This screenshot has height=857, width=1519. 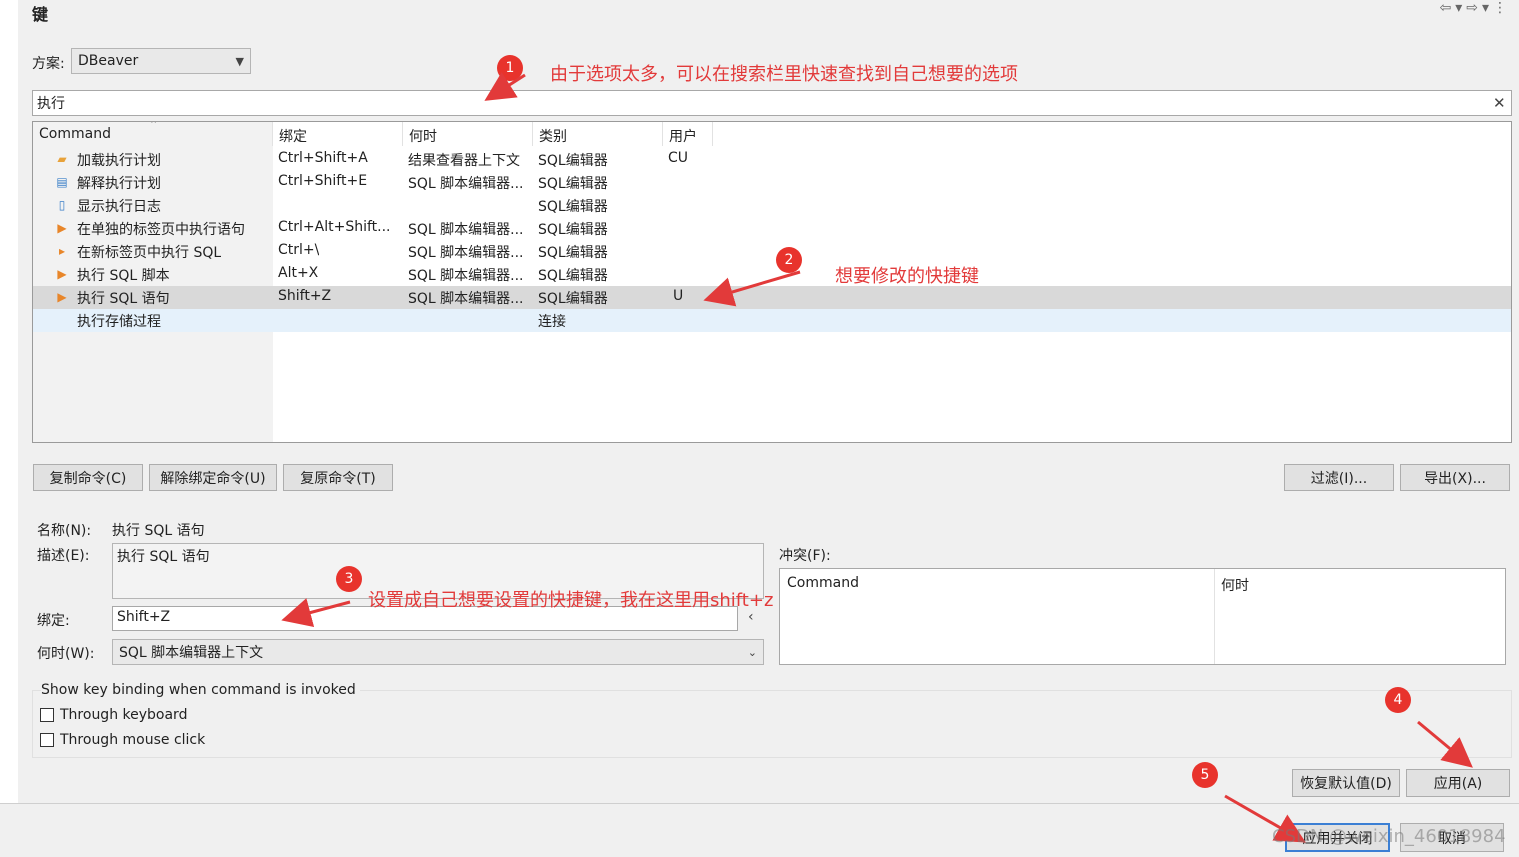 I want to click on annotation-badge-5: 5, so click(x=1205, y=775).